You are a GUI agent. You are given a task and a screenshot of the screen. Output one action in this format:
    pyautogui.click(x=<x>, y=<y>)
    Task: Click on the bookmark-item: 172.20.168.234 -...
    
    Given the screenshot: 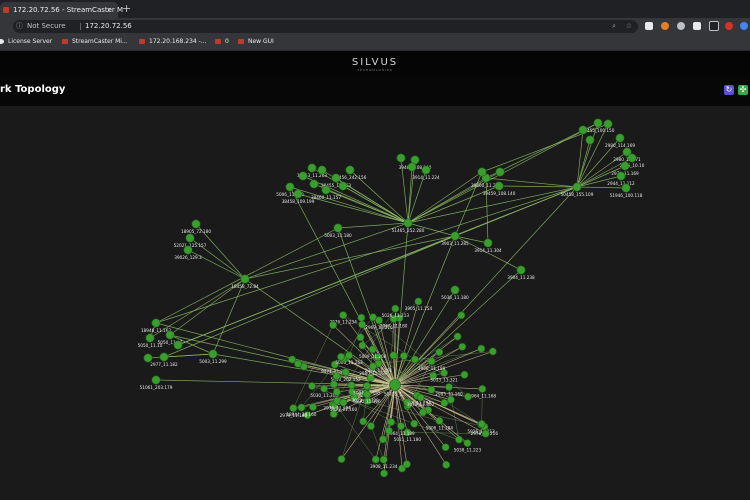 What is the action you would take?
    pyautogui.click(x=173, y=41)
    